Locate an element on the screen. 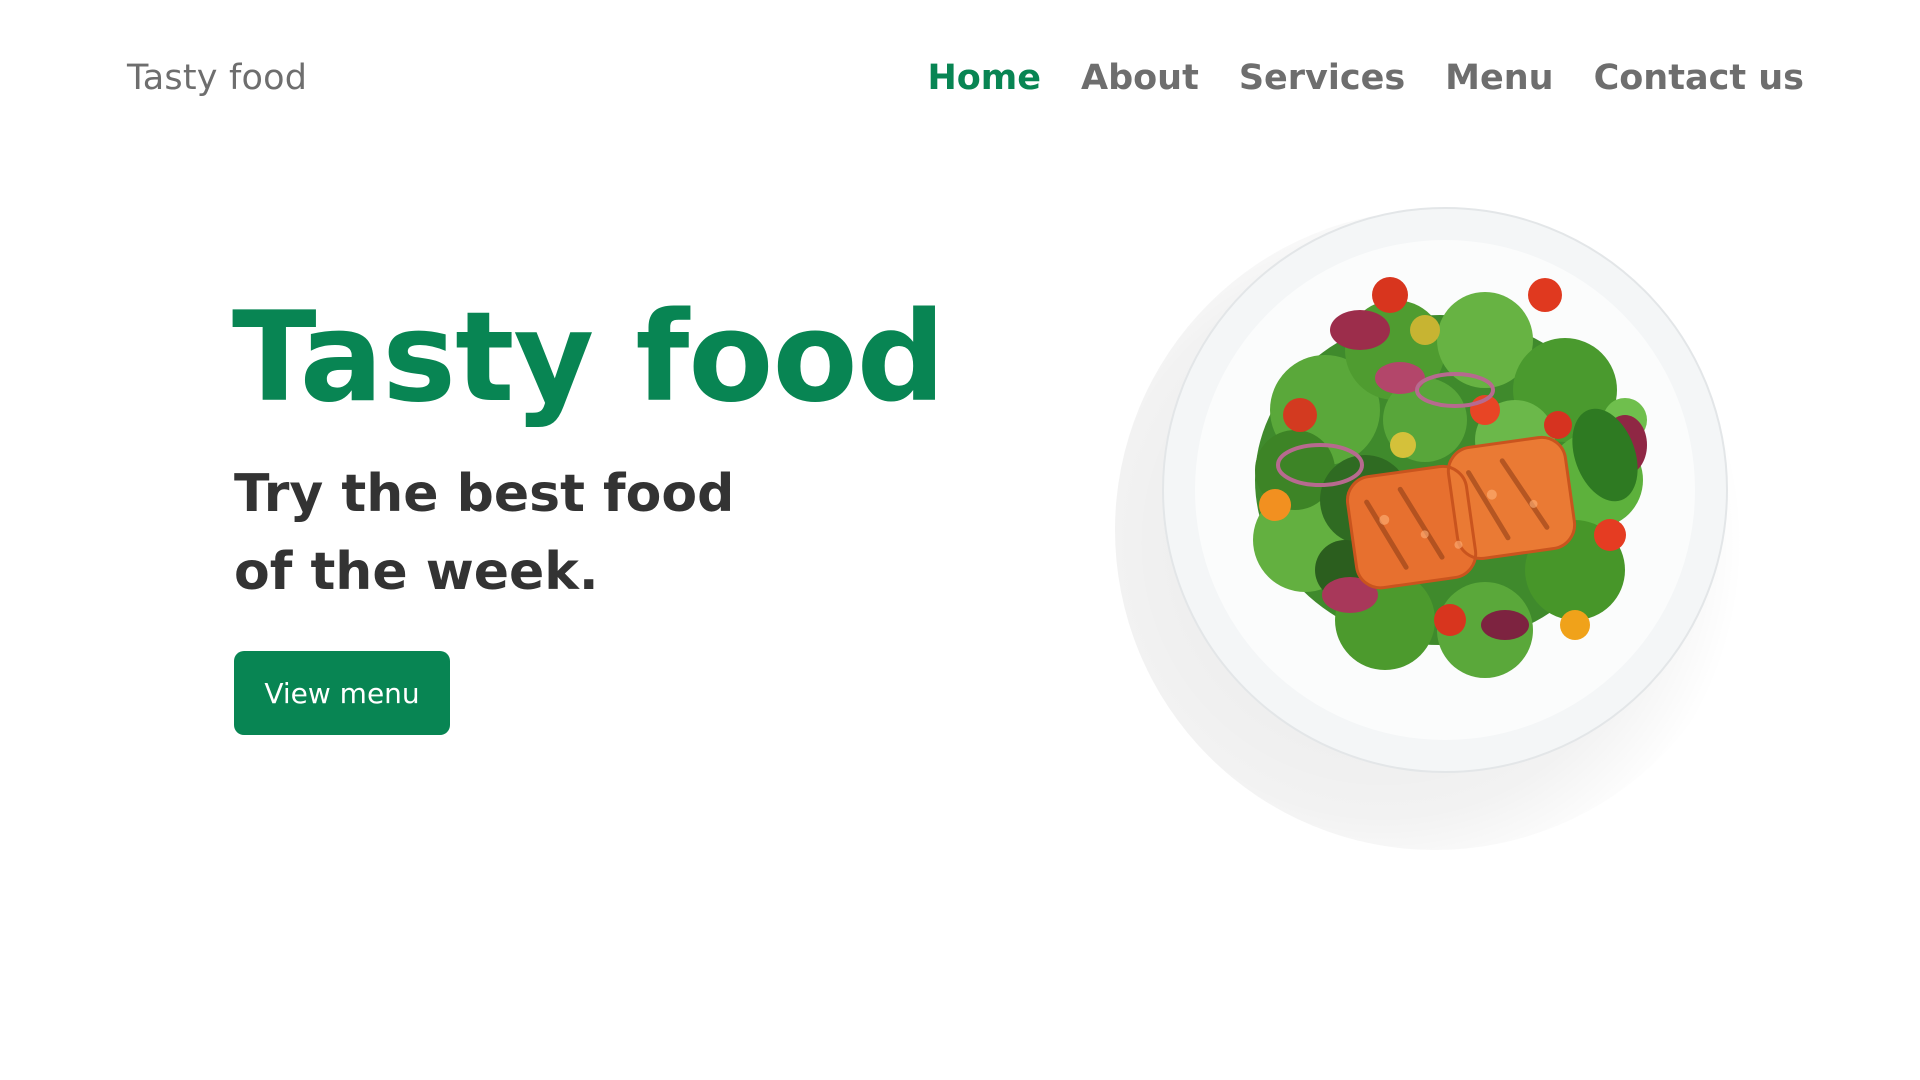  view-menu-button: View menu is located at coordinates (342, 693).